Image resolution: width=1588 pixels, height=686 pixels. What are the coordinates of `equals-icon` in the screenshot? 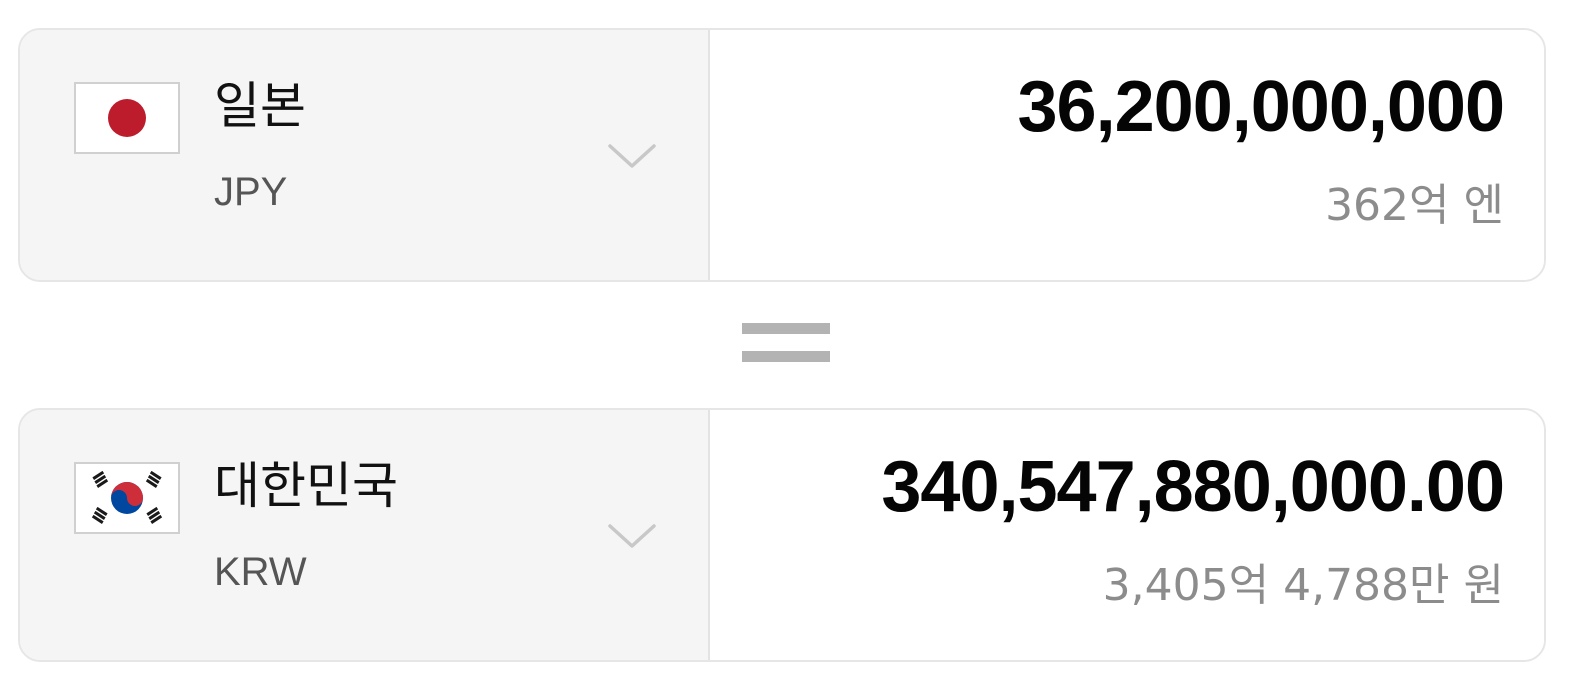 It's located at (786, 345).